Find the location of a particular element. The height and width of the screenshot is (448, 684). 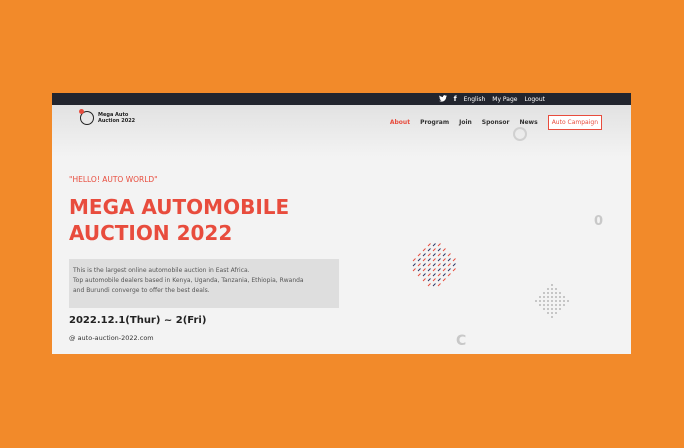

logo-line2: Auction 2022 is located at coordinates (117, 121).